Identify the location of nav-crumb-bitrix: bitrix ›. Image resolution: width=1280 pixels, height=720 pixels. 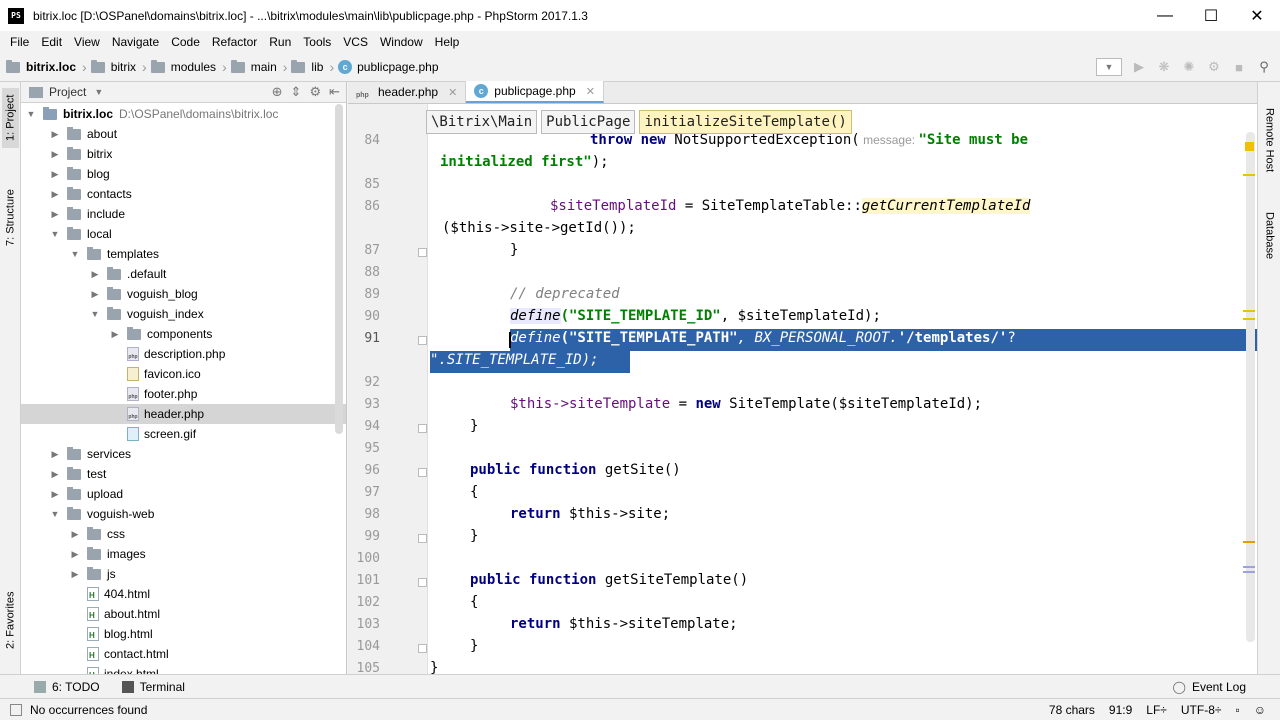
(118, 67).